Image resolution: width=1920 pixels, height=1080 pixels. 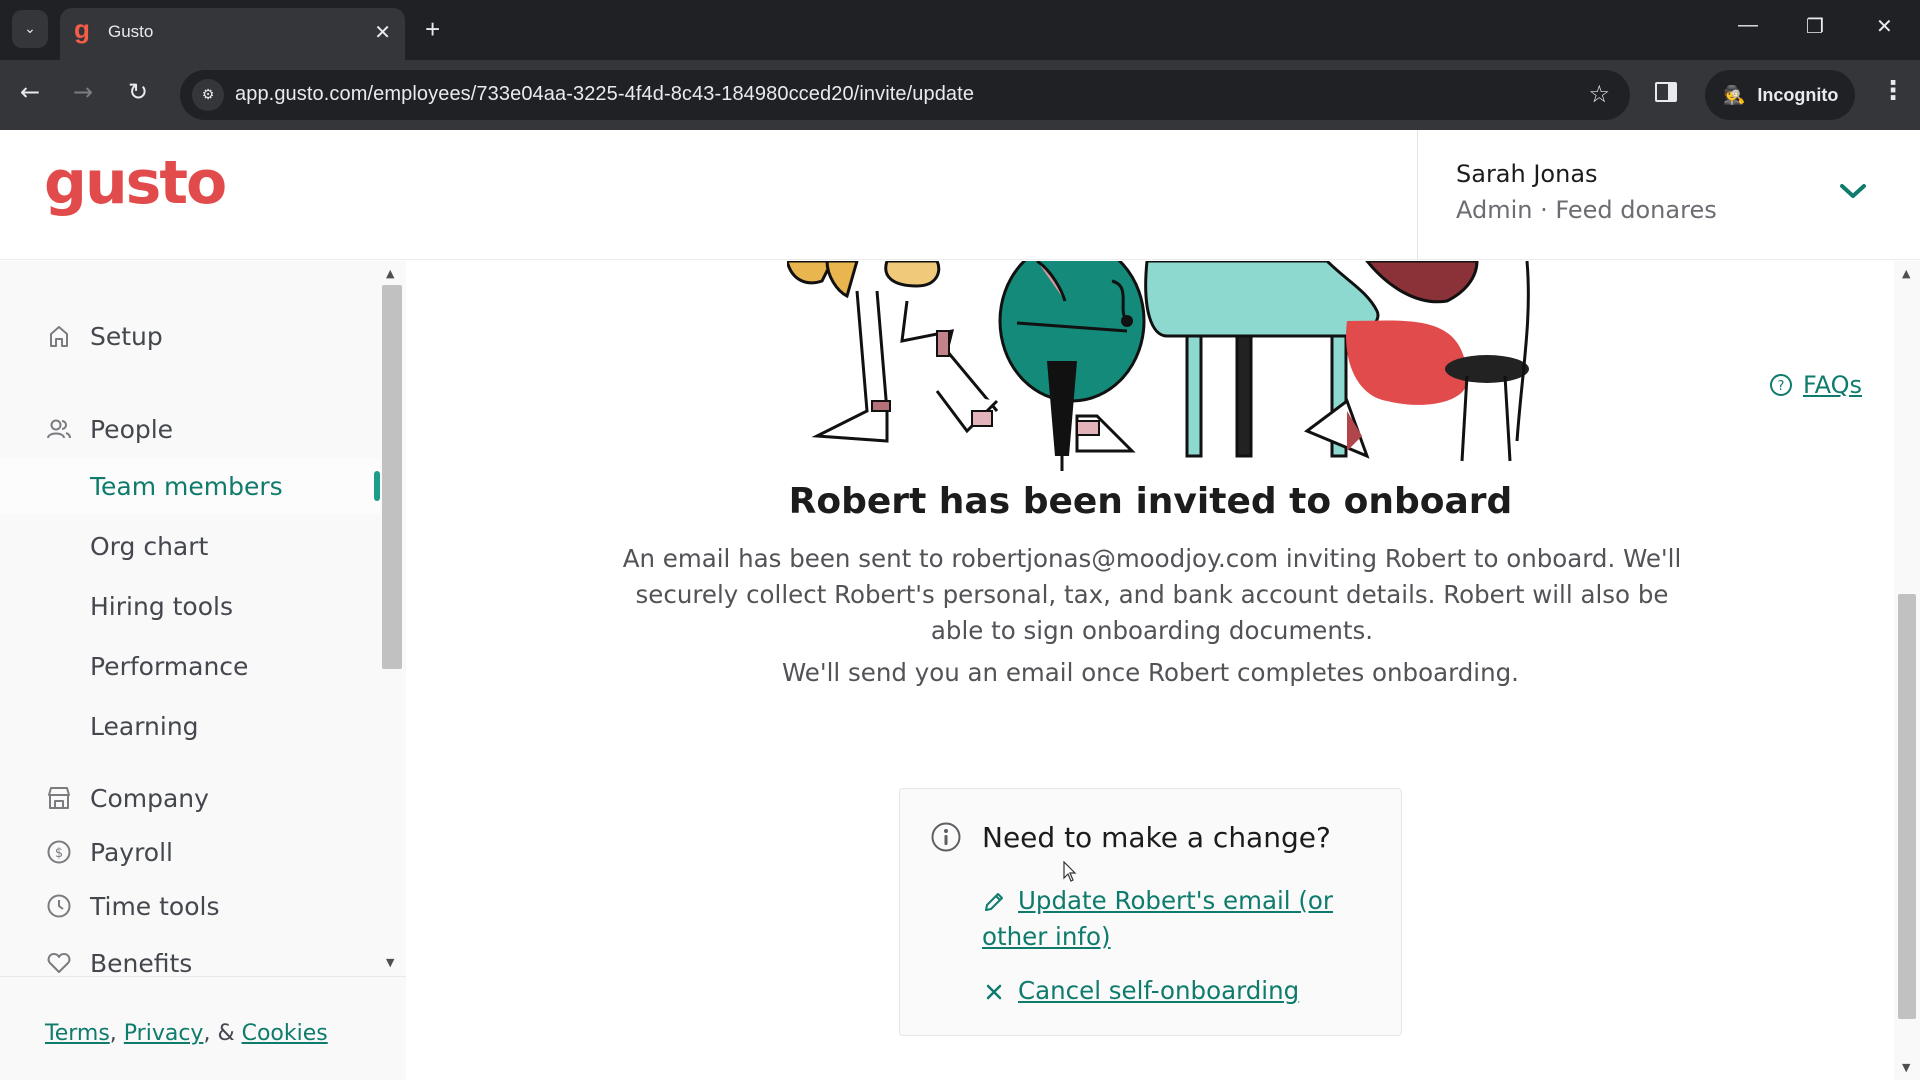 I want to click on reload-icon: ↻, so click(x=138, y=92).